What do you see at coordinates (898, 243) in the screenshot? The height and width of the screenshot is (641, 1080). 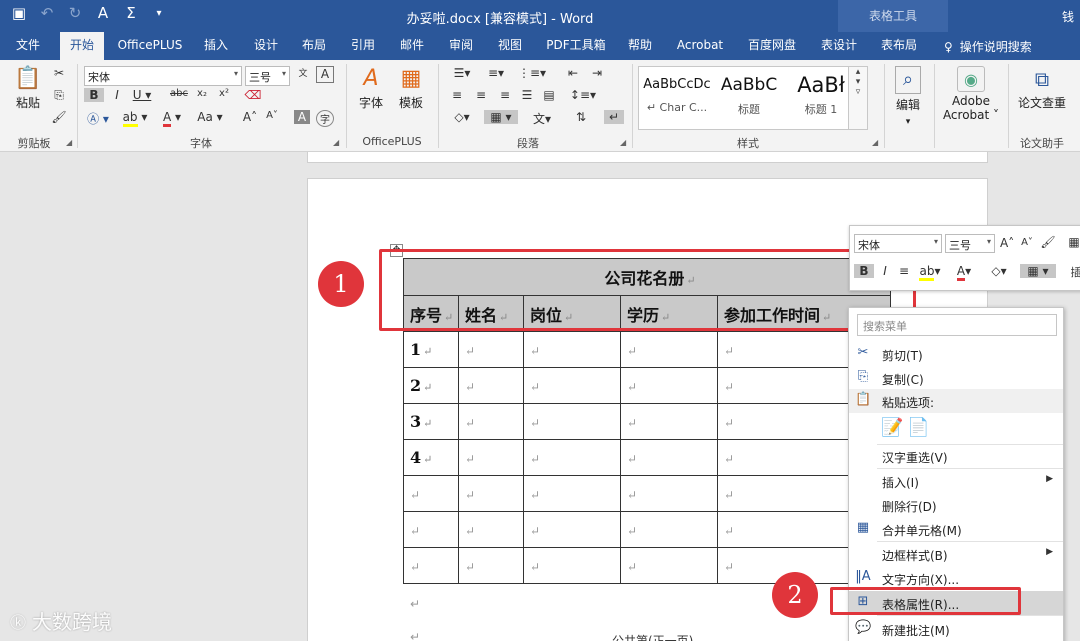 I see `mini-font-name-select: 宋体 ▾` at bounding box center [898, 243].